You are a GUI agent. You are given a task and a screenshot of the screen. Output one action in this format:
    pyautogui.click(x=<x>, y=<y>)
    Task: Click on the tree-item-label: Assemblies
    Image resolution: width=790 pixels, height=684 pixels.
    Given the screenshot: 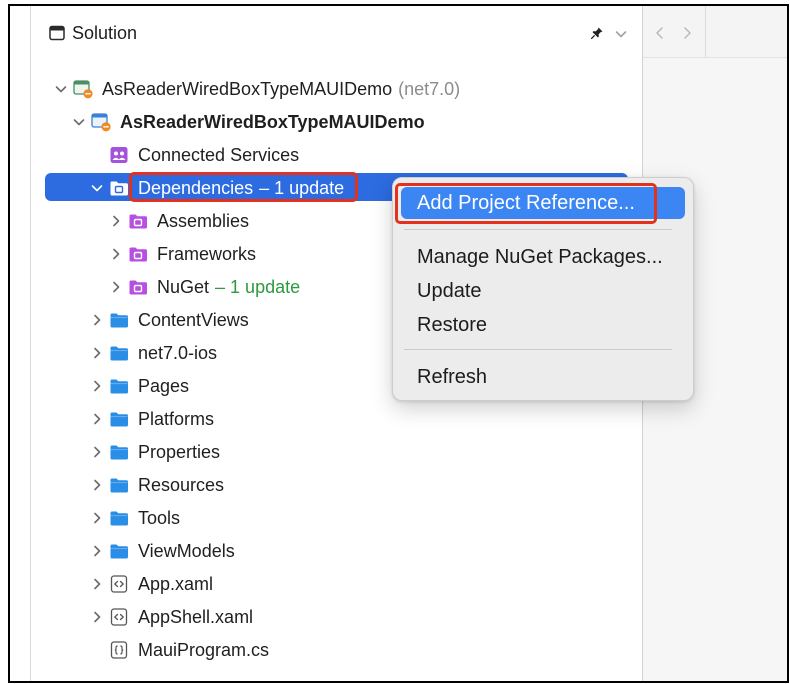 What is the action you would take?
    pyautogui.click(x=203, y=220)
    